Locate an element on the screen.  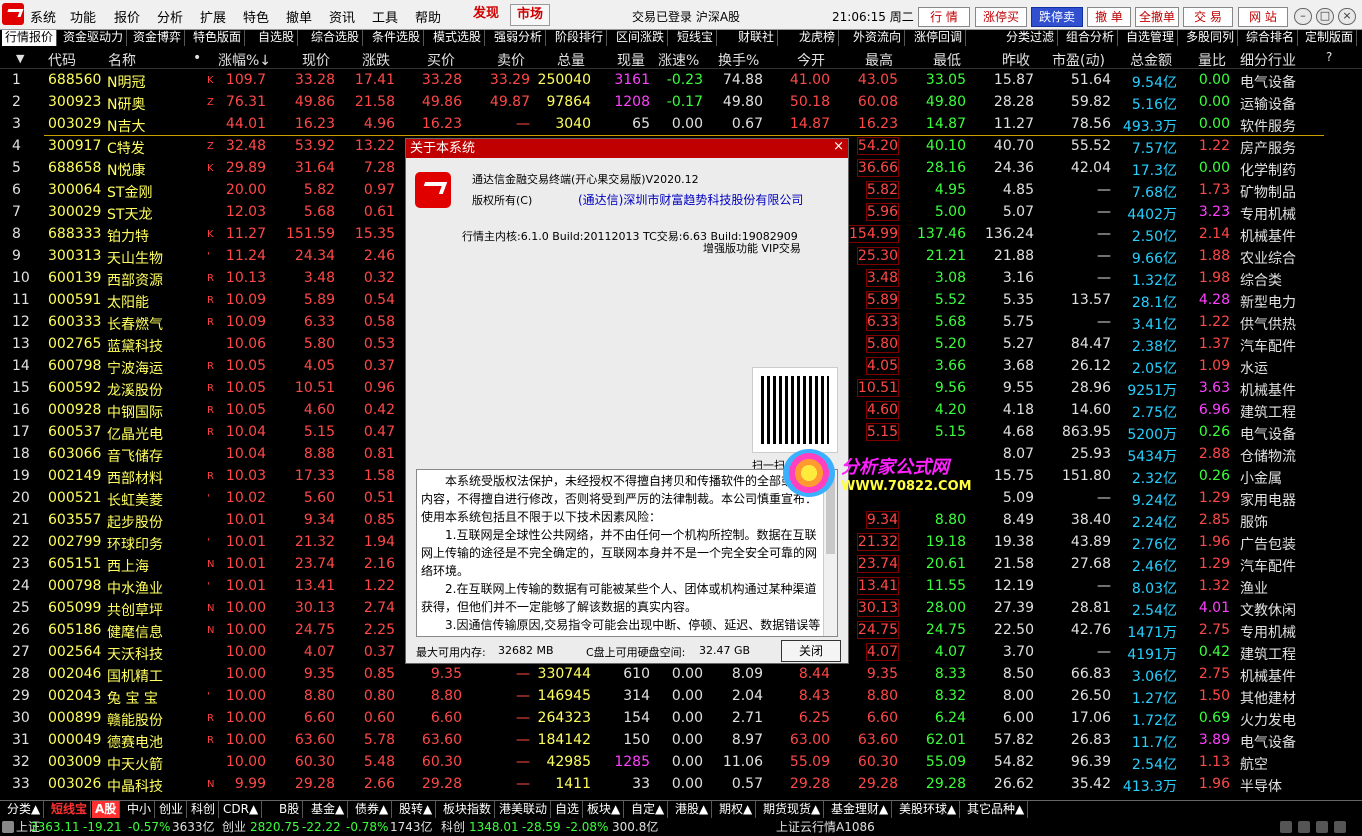
header-turnover: 换手% is located at coordinates (738, 60).